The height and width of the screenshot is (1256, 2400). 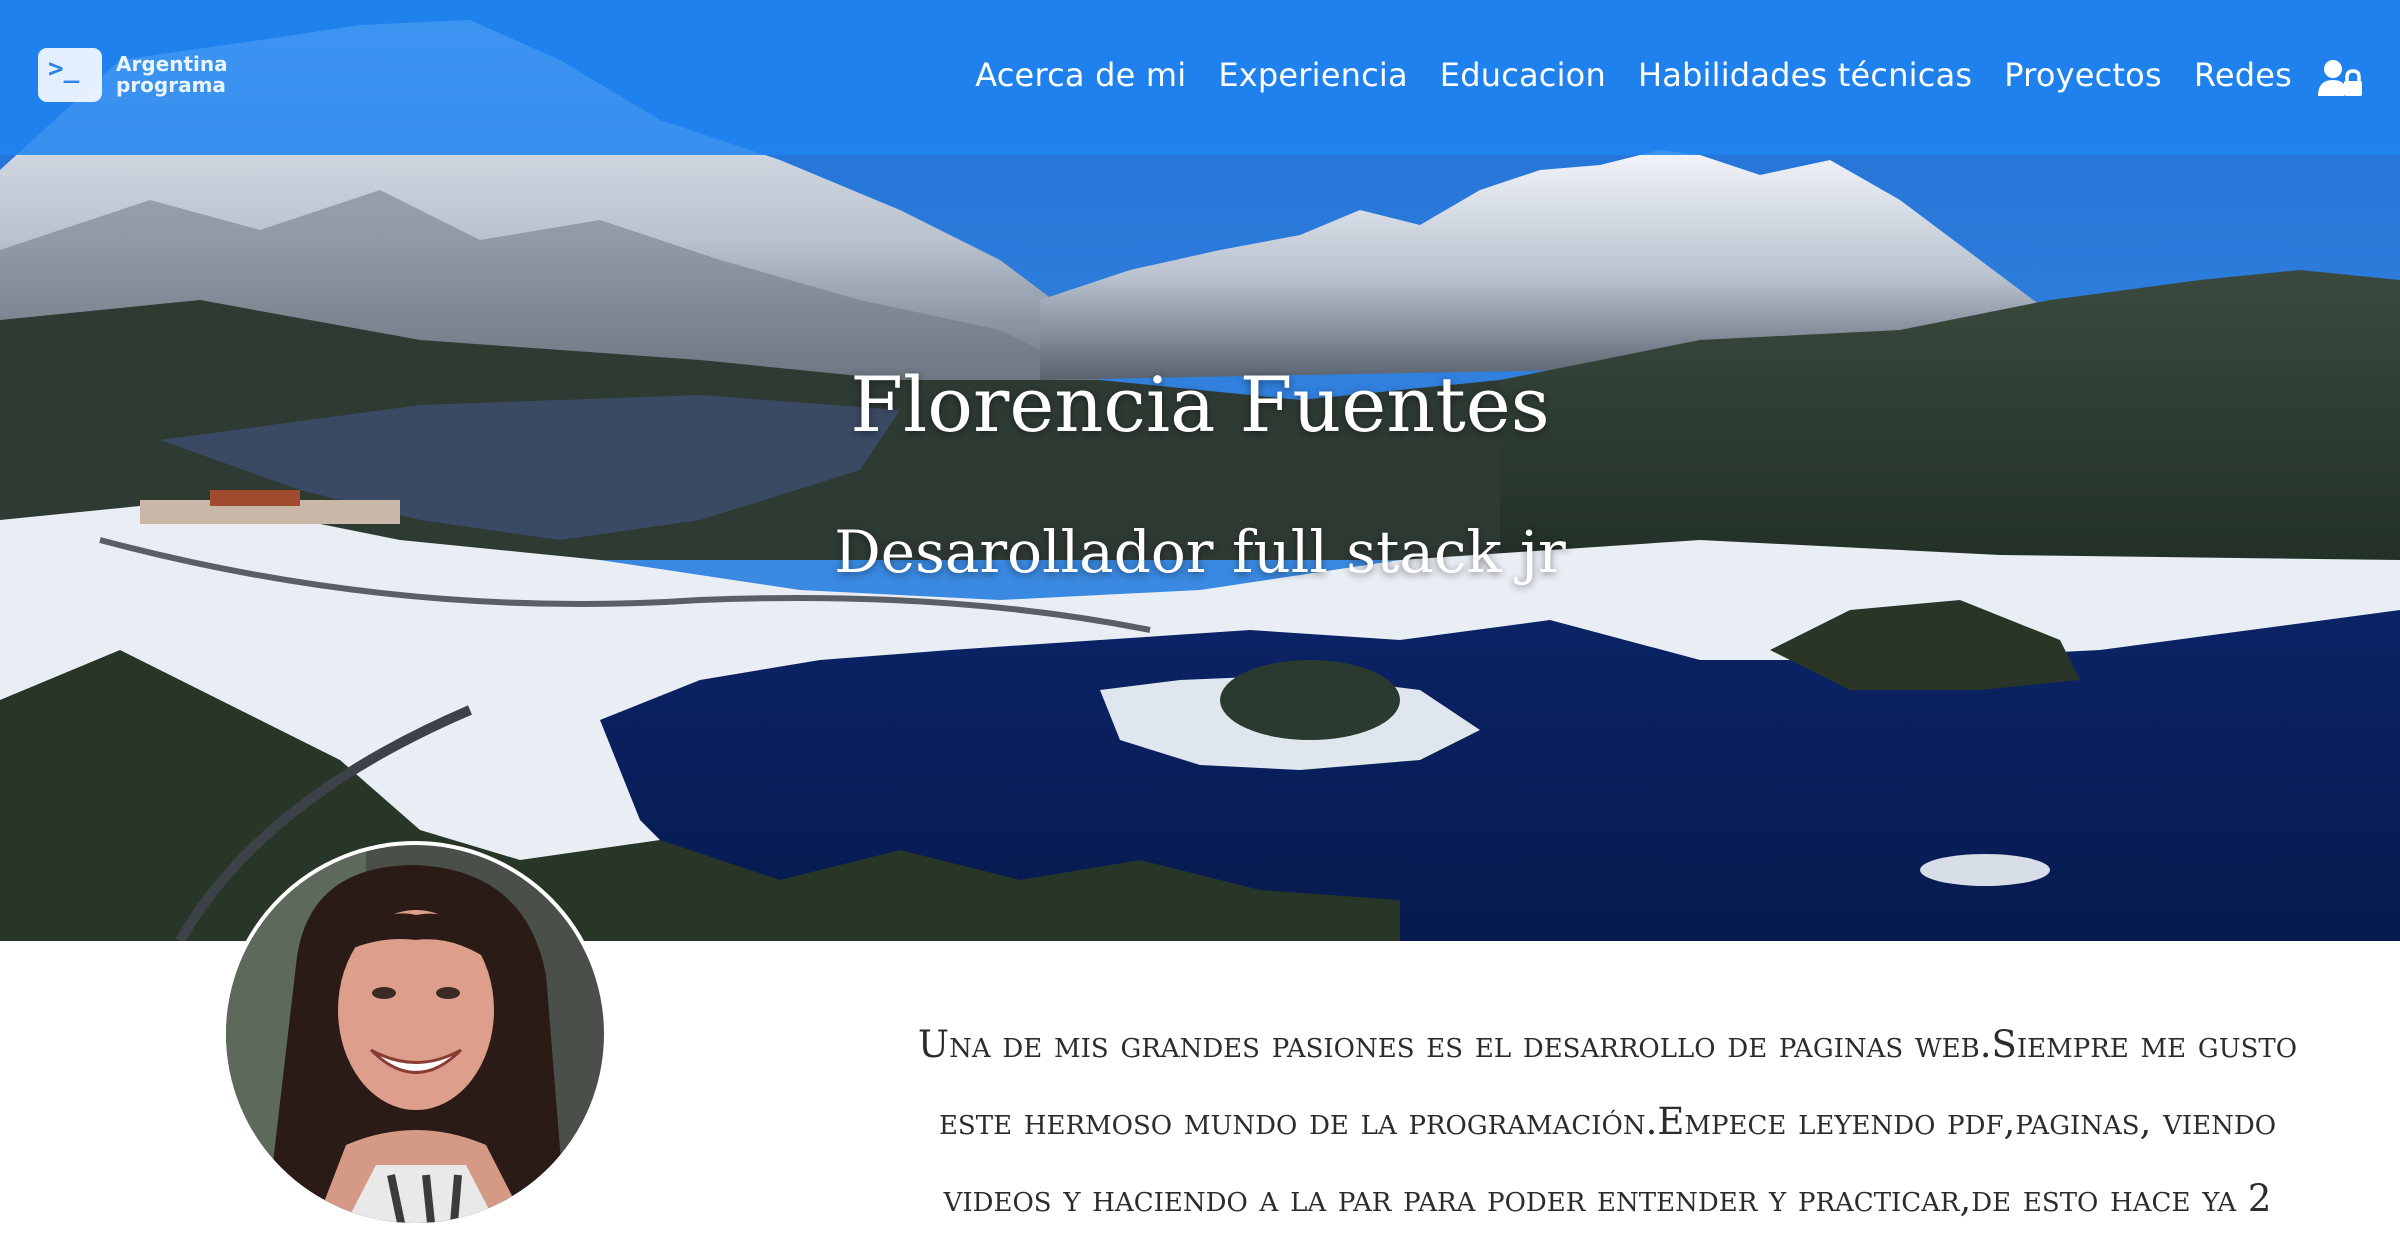 I want to click on hero-name: Florencia Fuentes, so click(x=1200, y=404).